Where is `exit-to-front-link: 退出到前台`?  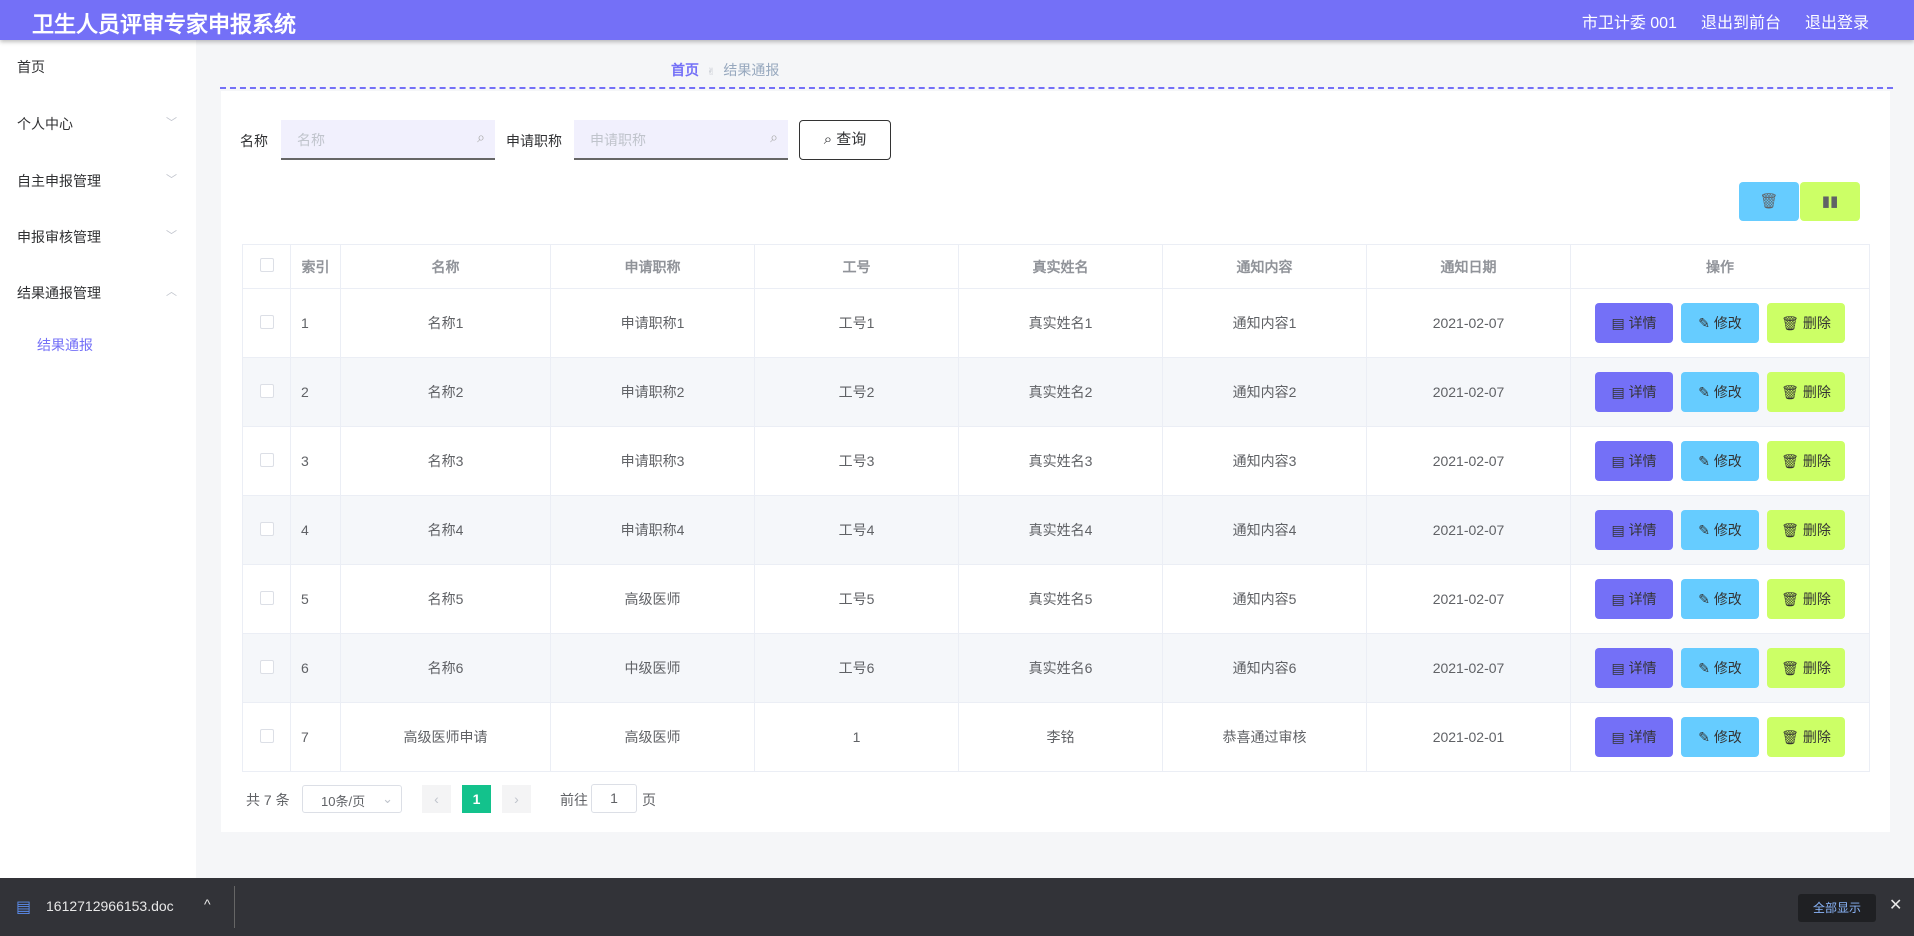
exit-to-front-link: 退出到前台 is located at coordinates (1741, 21).